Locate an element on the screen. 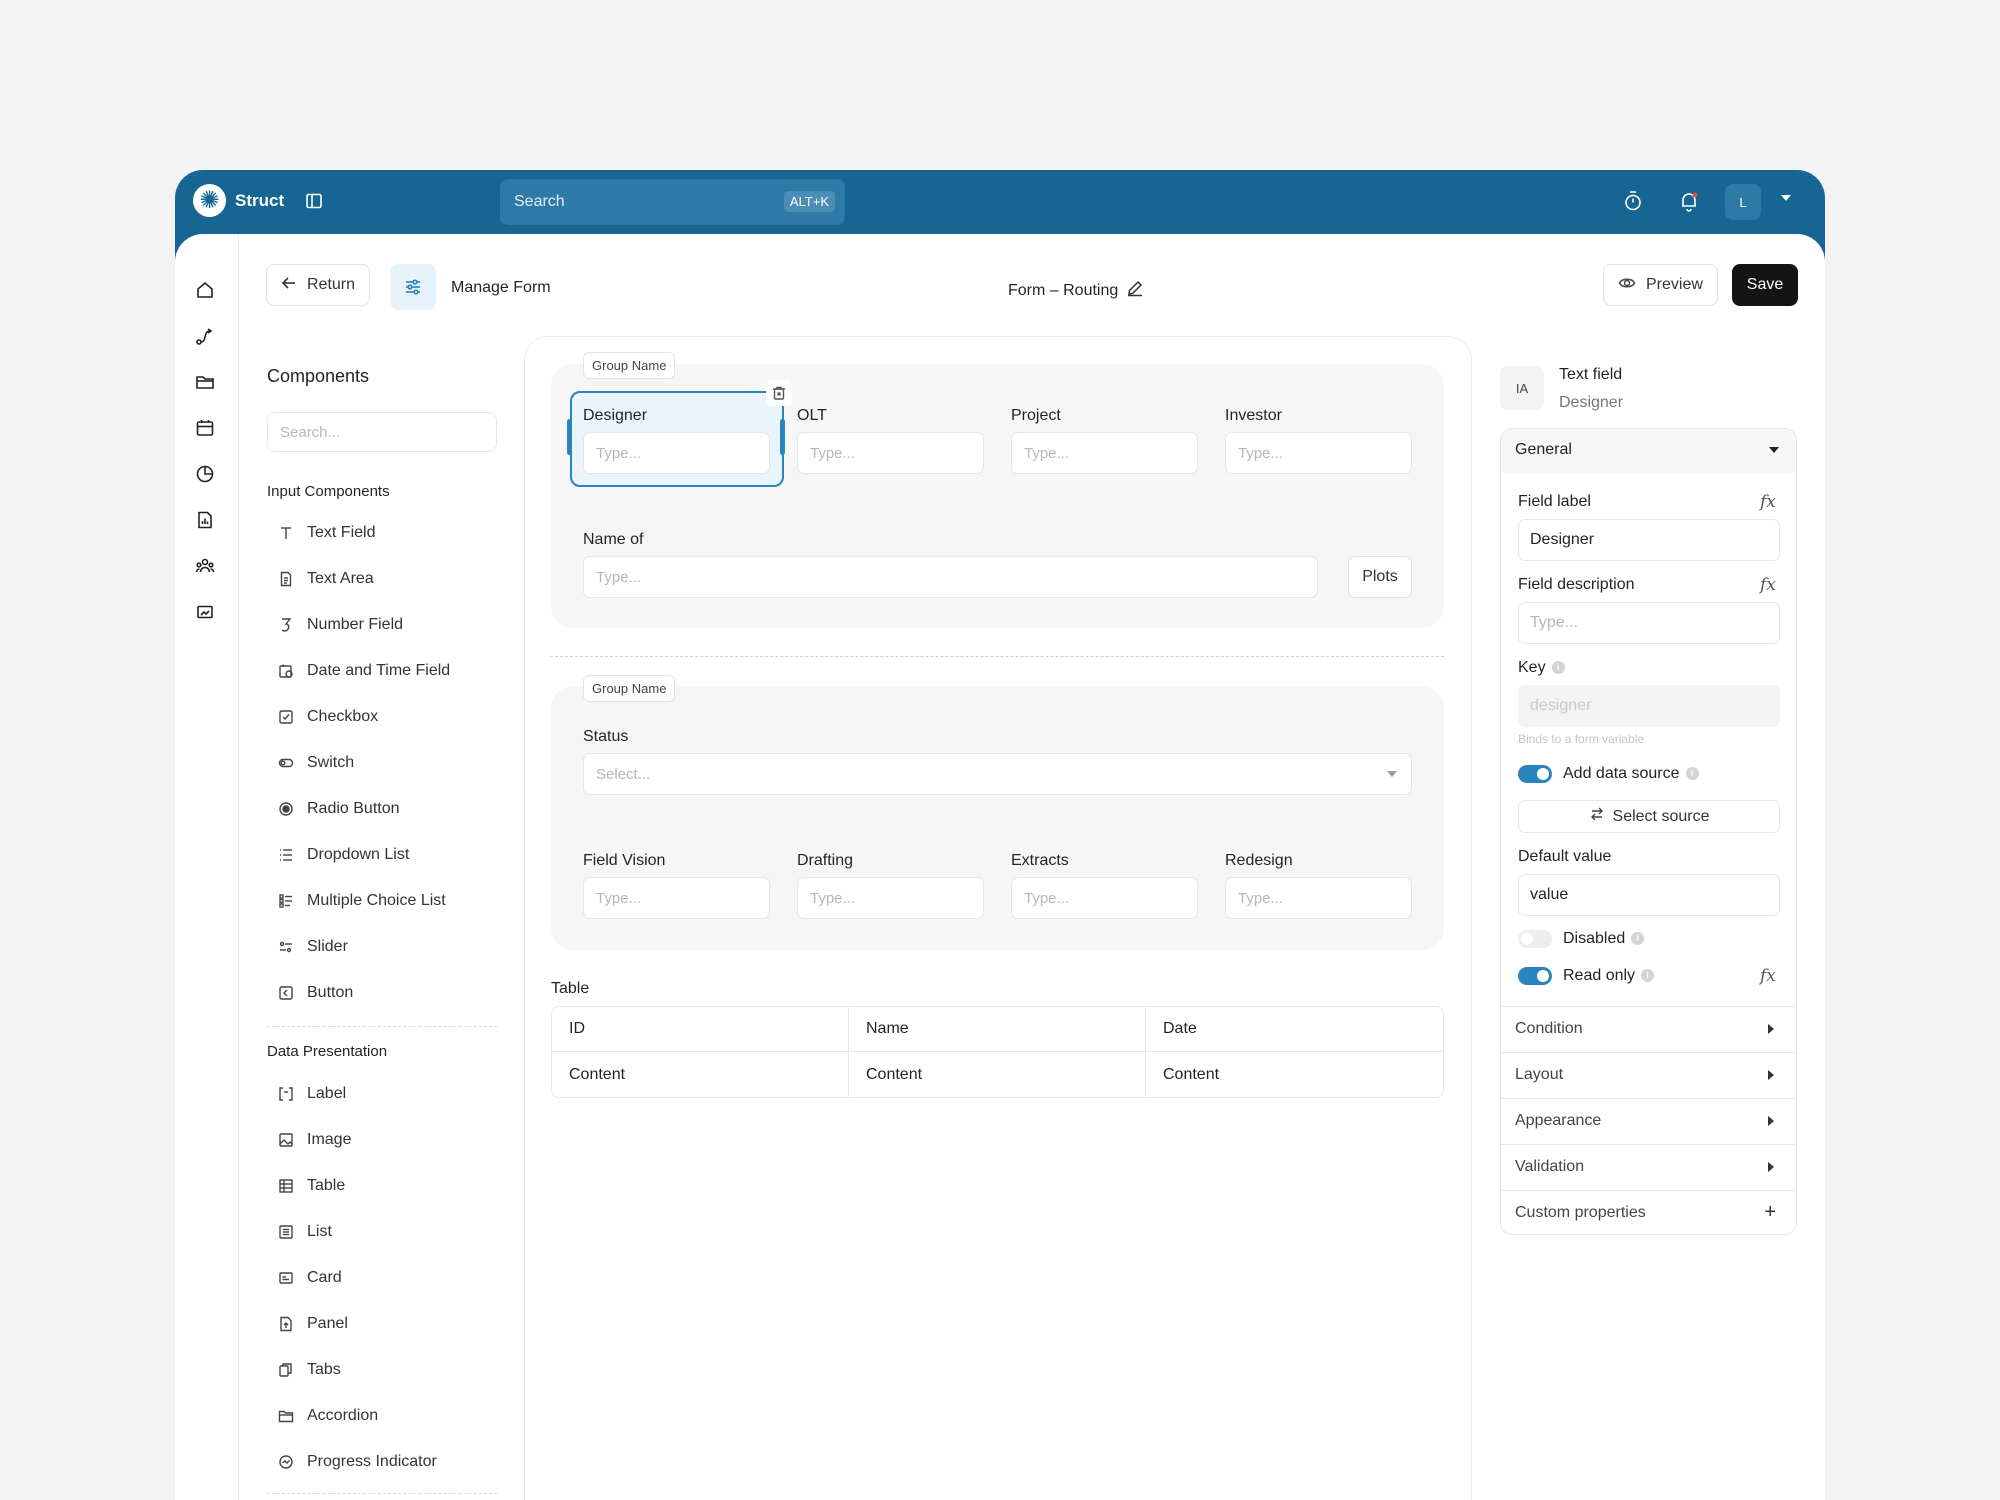  section-label: Appearance is located at coordinates (1558, 1120).